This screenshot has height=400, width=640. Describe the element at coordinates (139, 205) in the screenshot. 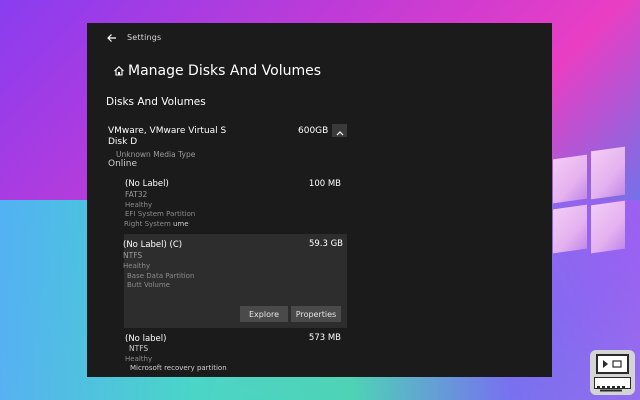

I see `partition-1-health: Healthy` at that location.